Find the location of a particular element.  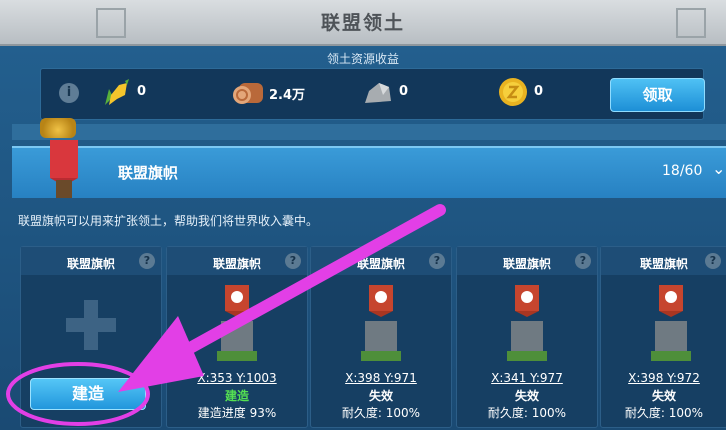

plus-icon-vertical is located at coordinates (91, 325).